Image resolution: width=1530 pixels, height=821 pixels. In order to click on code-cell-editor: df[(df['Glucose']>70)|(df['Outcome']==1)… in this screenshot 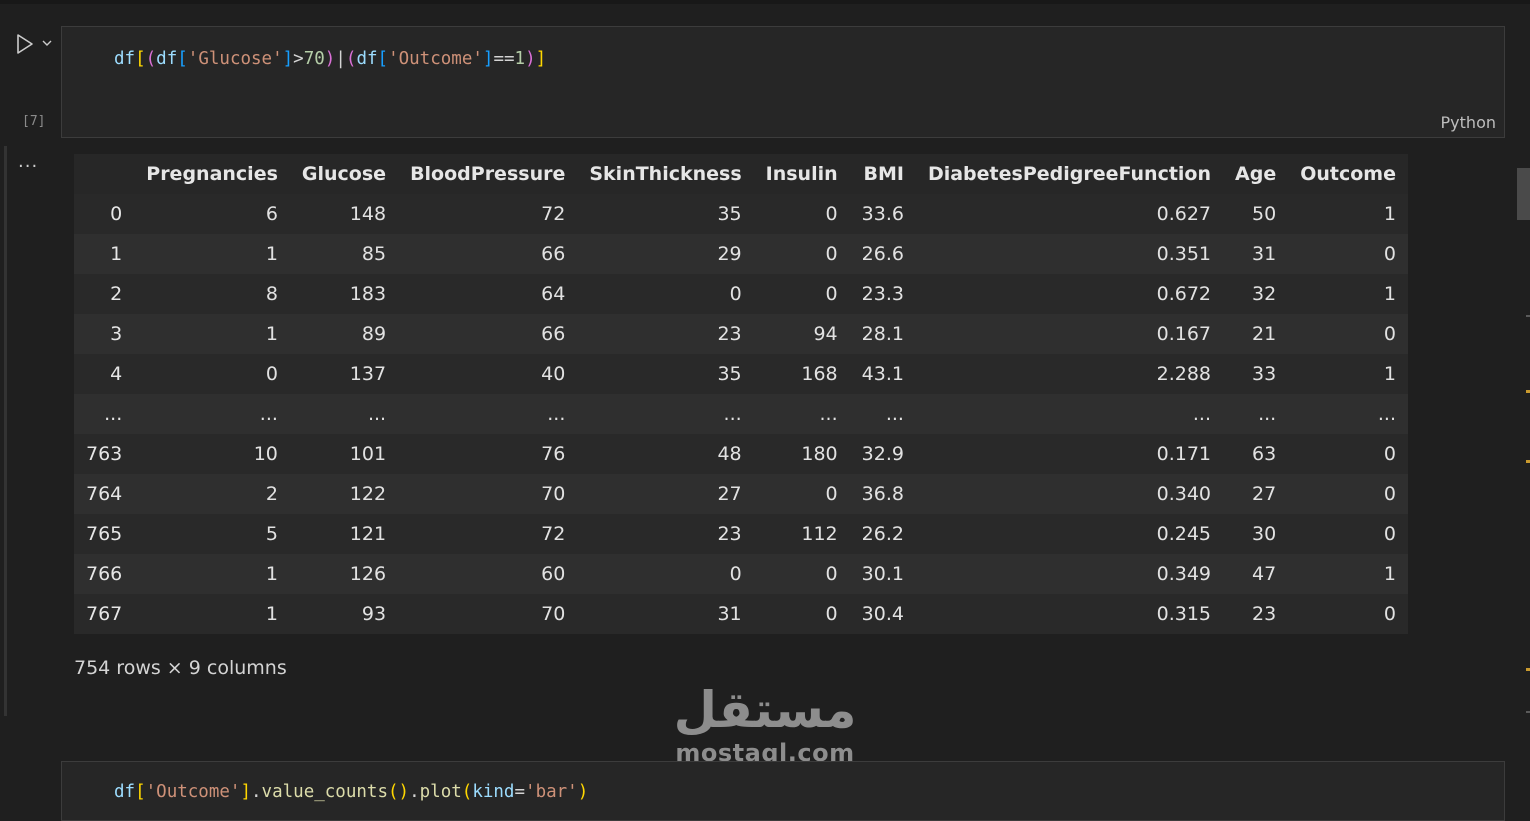, I will do `click(783, 82)`.